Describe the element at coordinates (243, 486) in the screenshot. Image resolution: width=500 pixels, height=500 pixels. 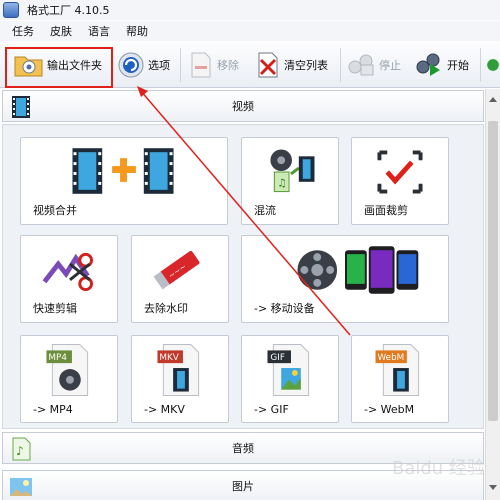
I see `picture-section-label: 图片` at that location.